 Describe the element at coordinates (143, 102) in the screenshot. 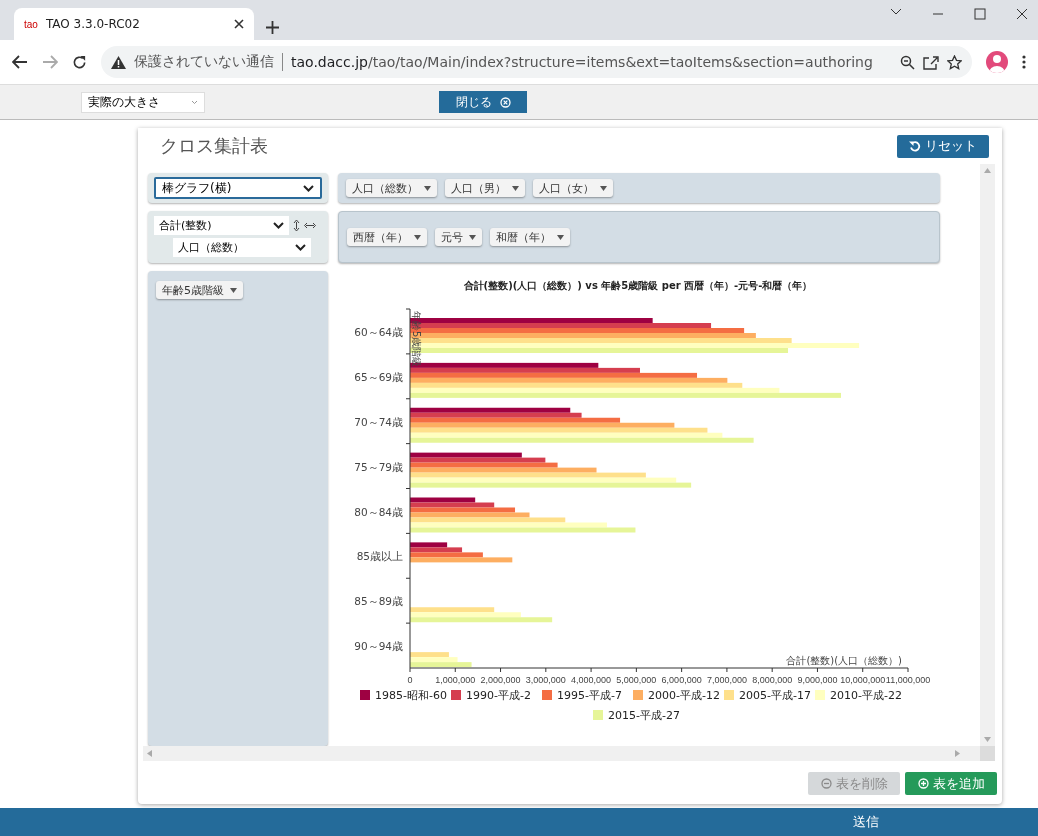

I see `zoom-select: 実際の大きさ` at that location.